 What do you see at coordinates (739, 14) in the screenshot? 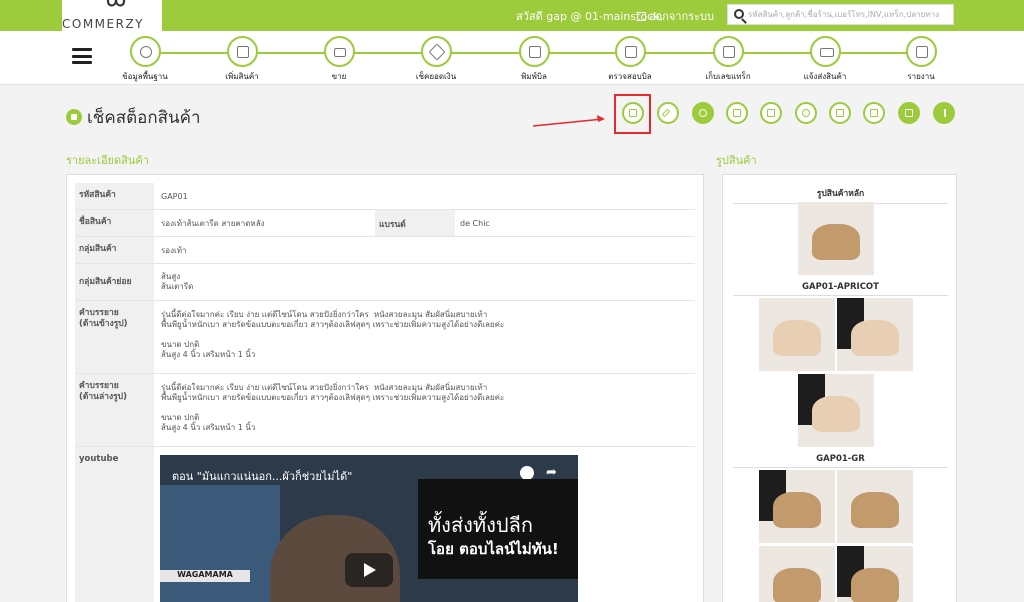
I see `search-icon` at bounding box center [739, 14].